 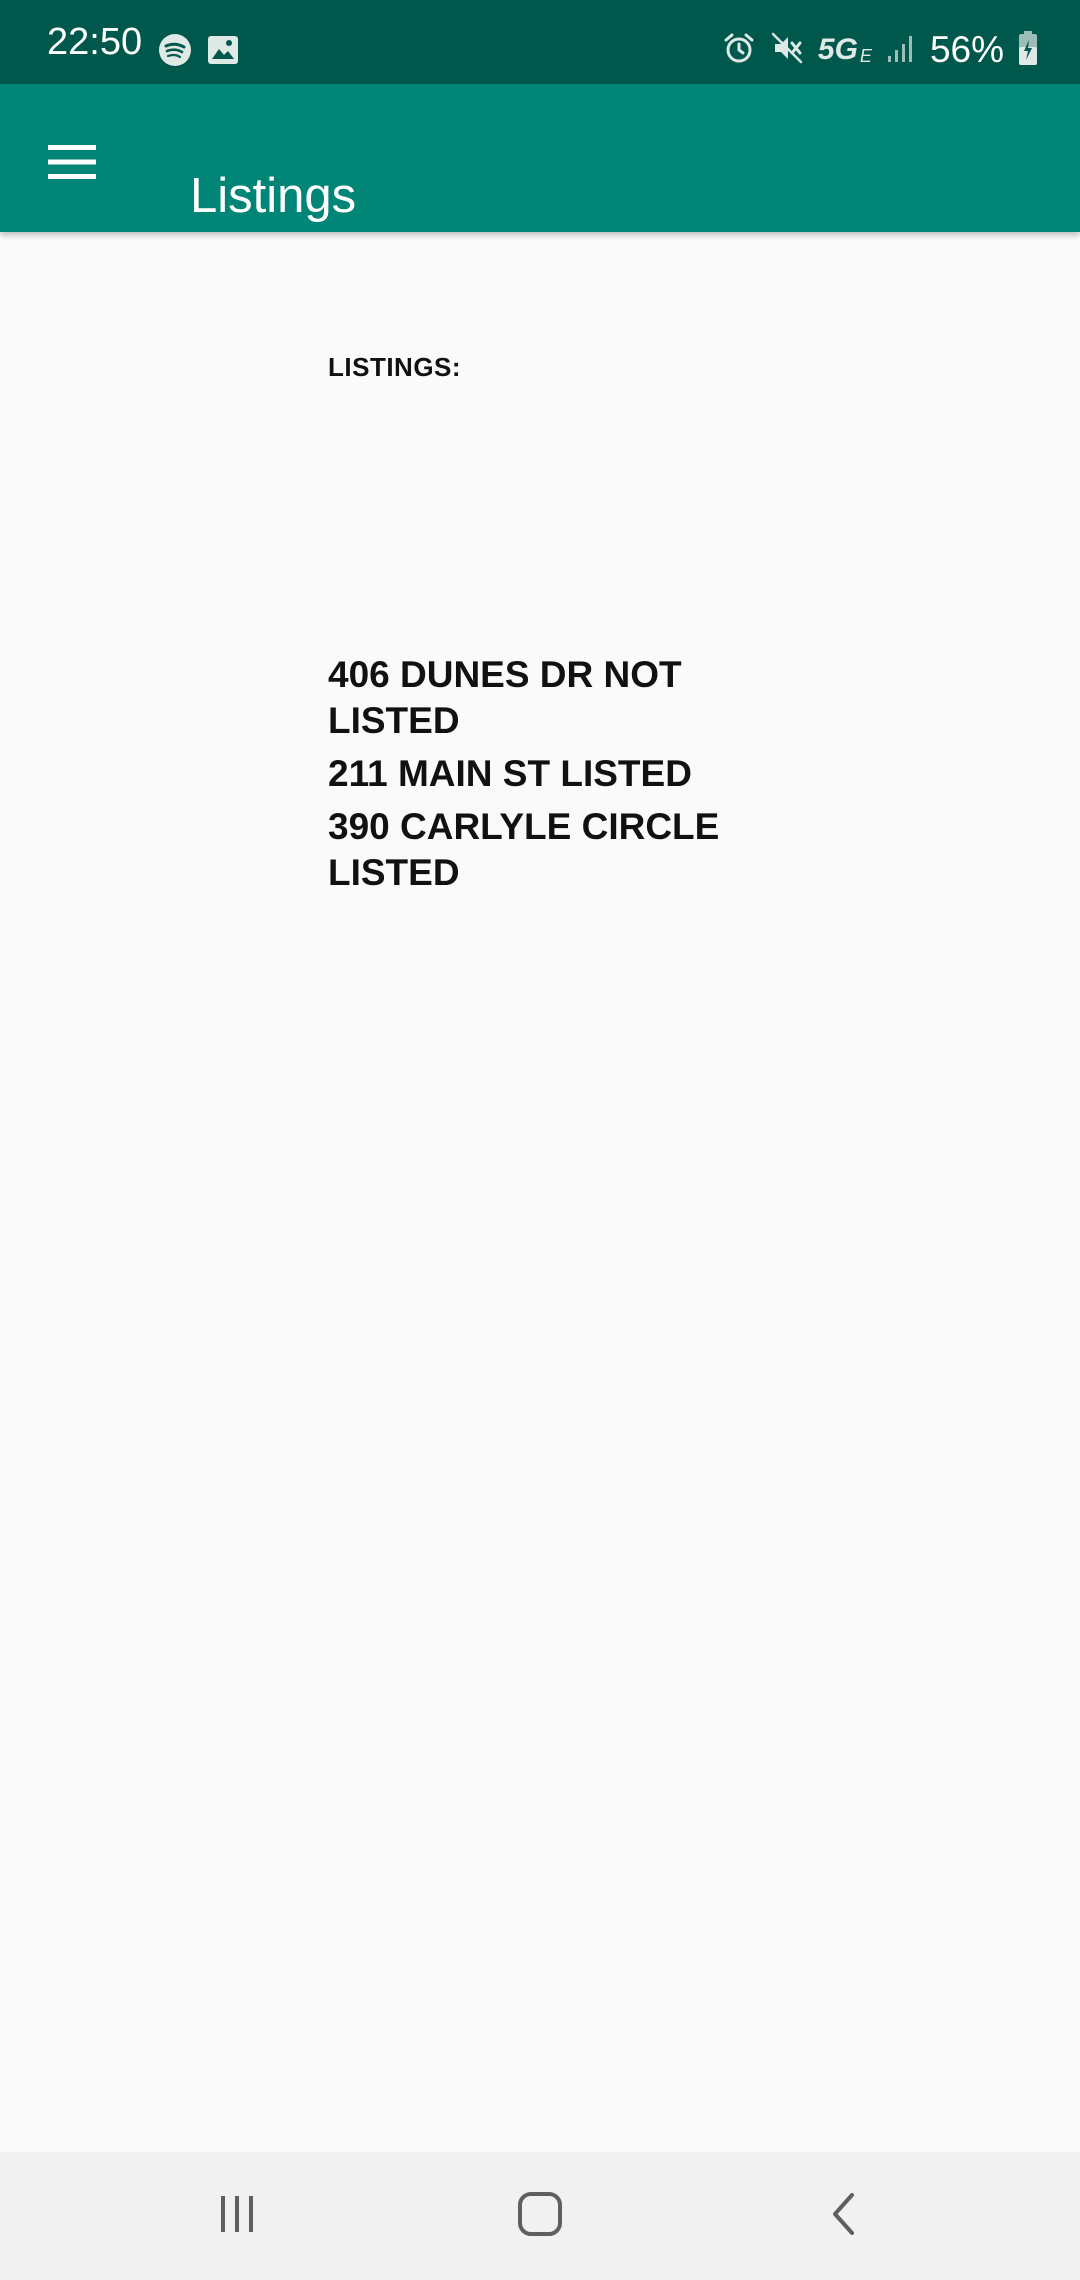 I want to click on status-right-icons: 5G E 56%, so click(x=880, y=50).